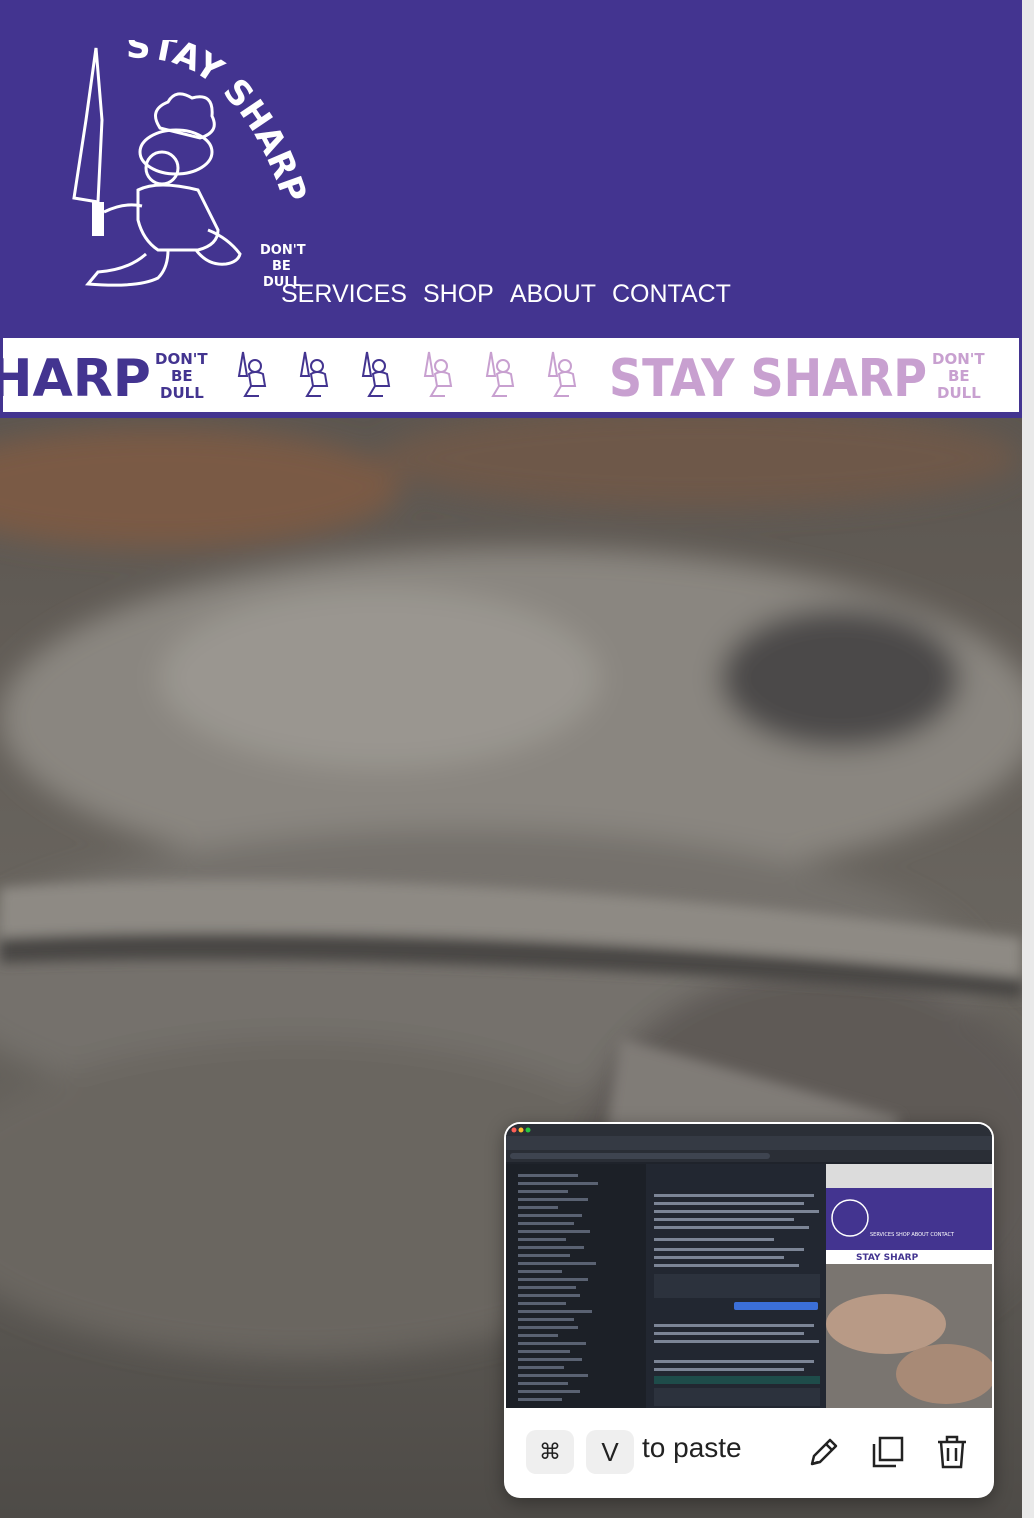 The width and height of the screenshot is (1034, 1518). Describe the element at coordinates (283, 250) in the screenshot. I see `logo-tagline-1: DON'T` at that location.